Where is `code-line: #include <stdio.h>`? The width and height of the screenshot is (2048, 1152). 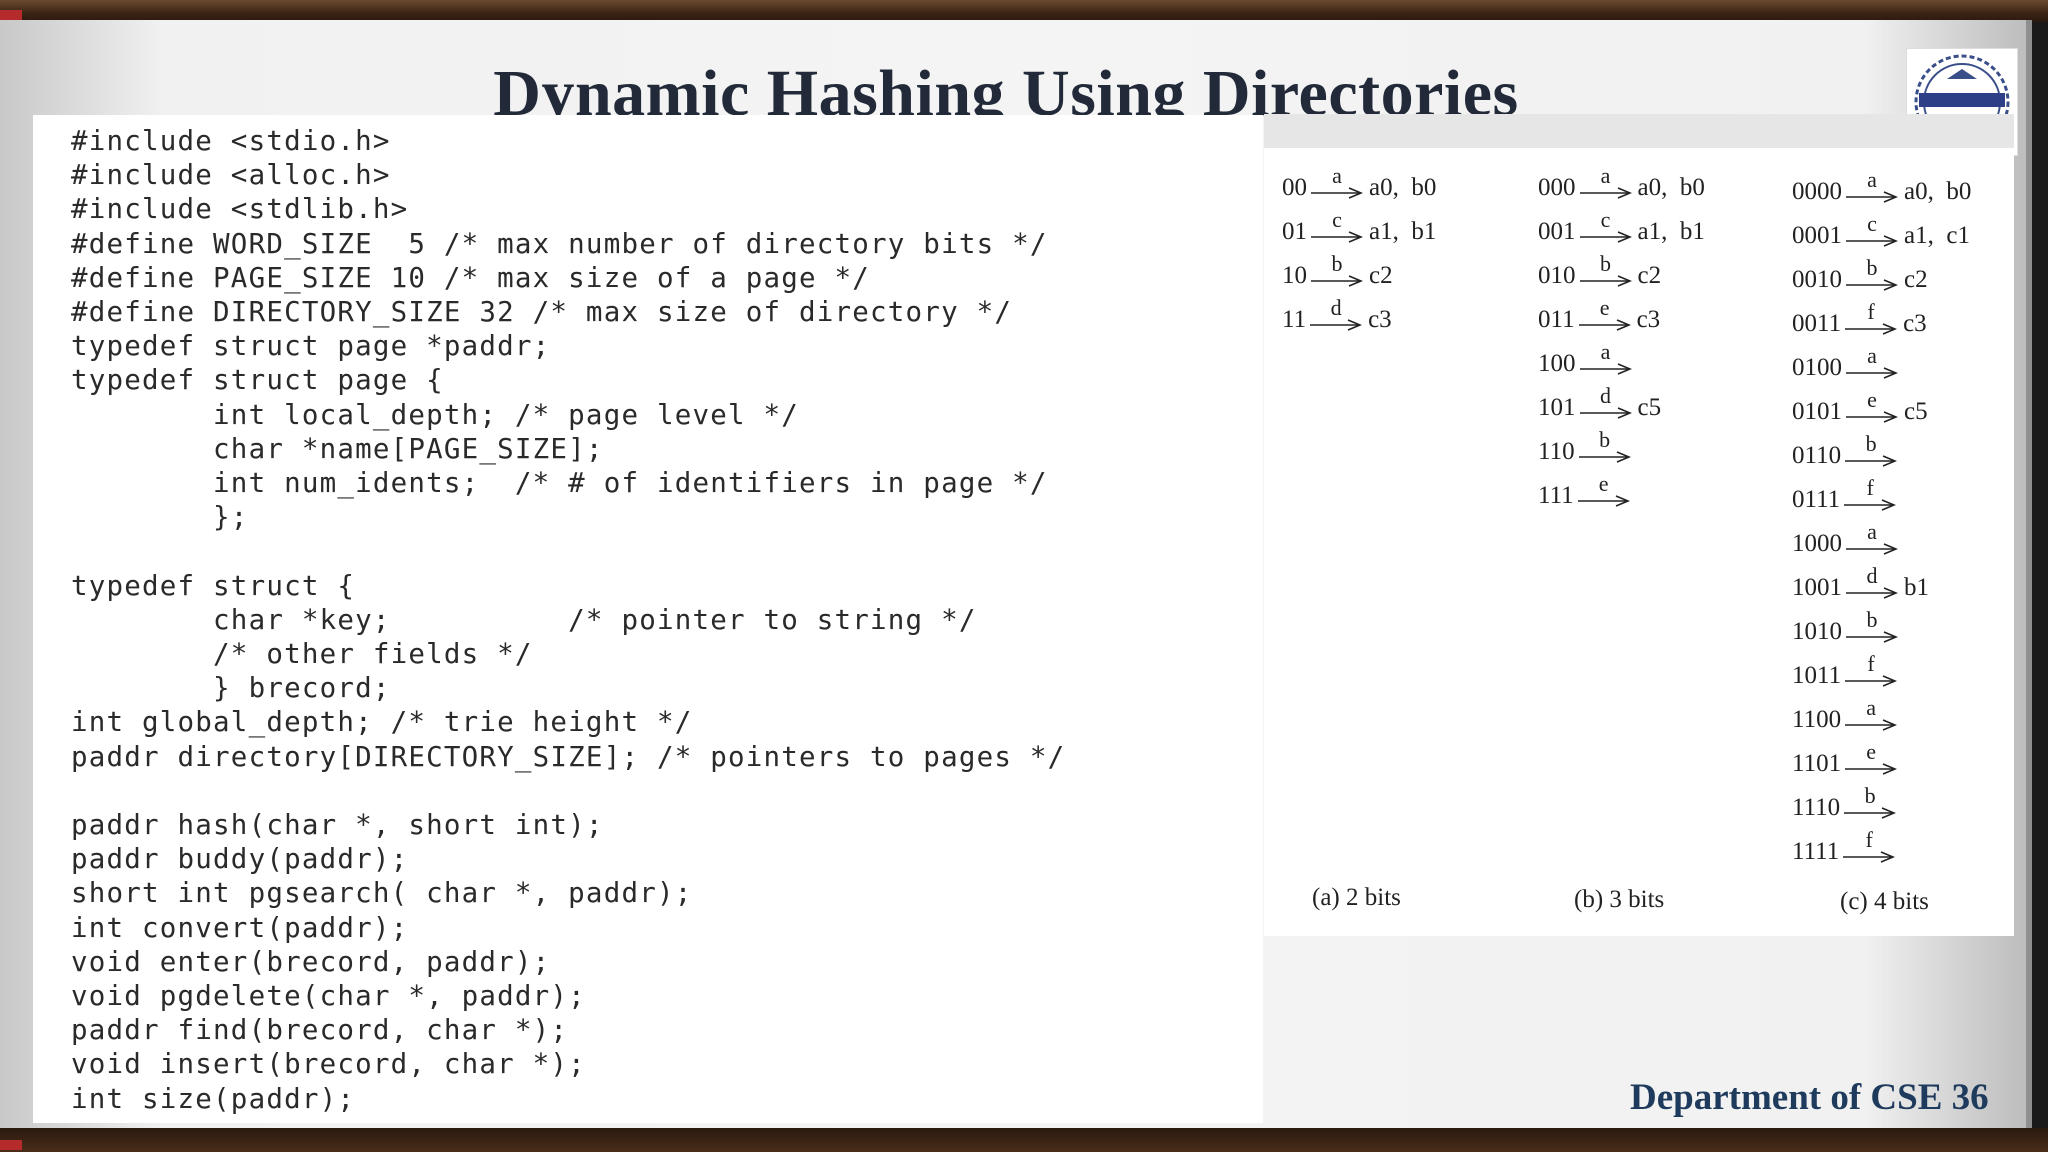 code-line: #include <stdio.h> is located at coordinates (231, 141).